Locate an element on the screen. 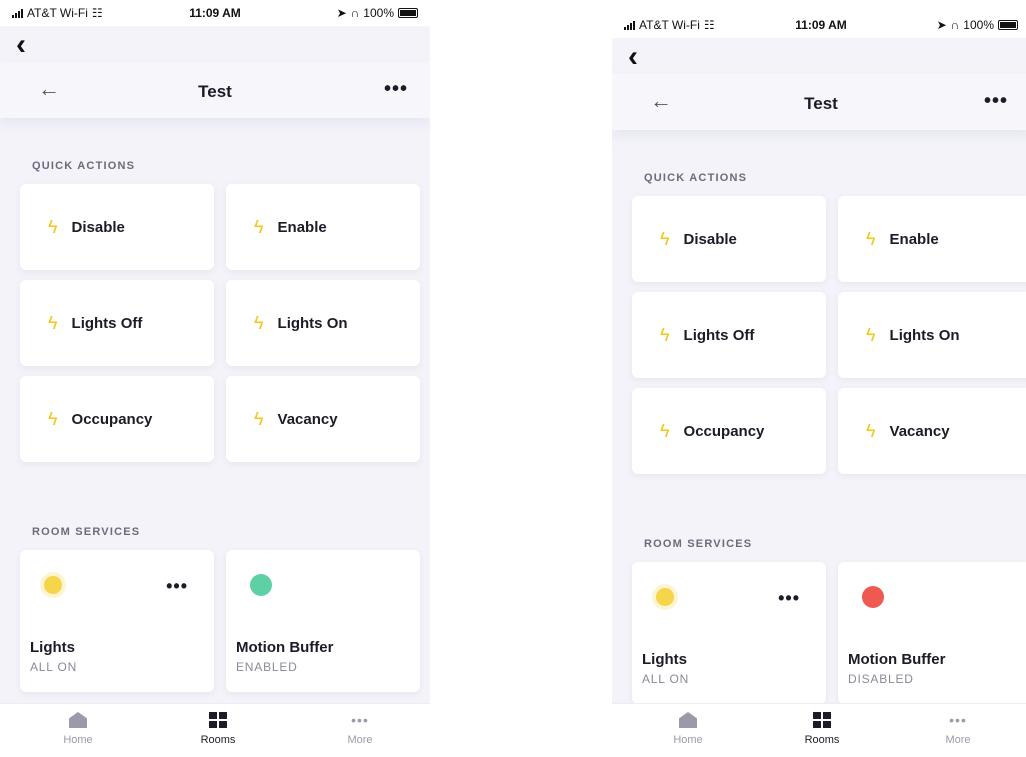 This screenshot has width=1026, height=757. service-status: DISABLED is located at coordinates (881, 679).